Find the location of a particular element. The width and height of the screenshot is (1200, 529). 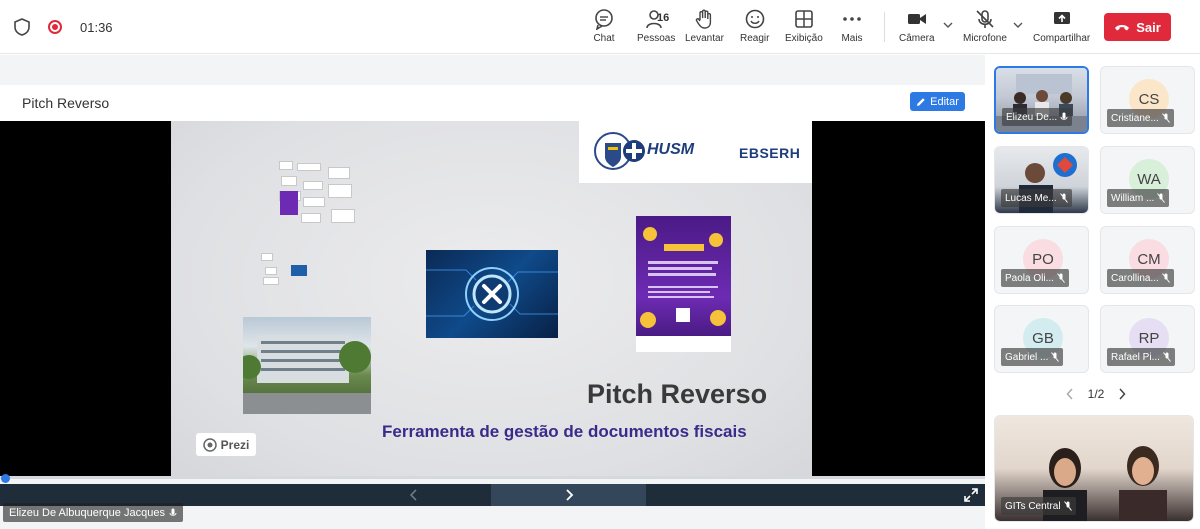

camera-options-chevron-icon is located at coordinates (948, 25).